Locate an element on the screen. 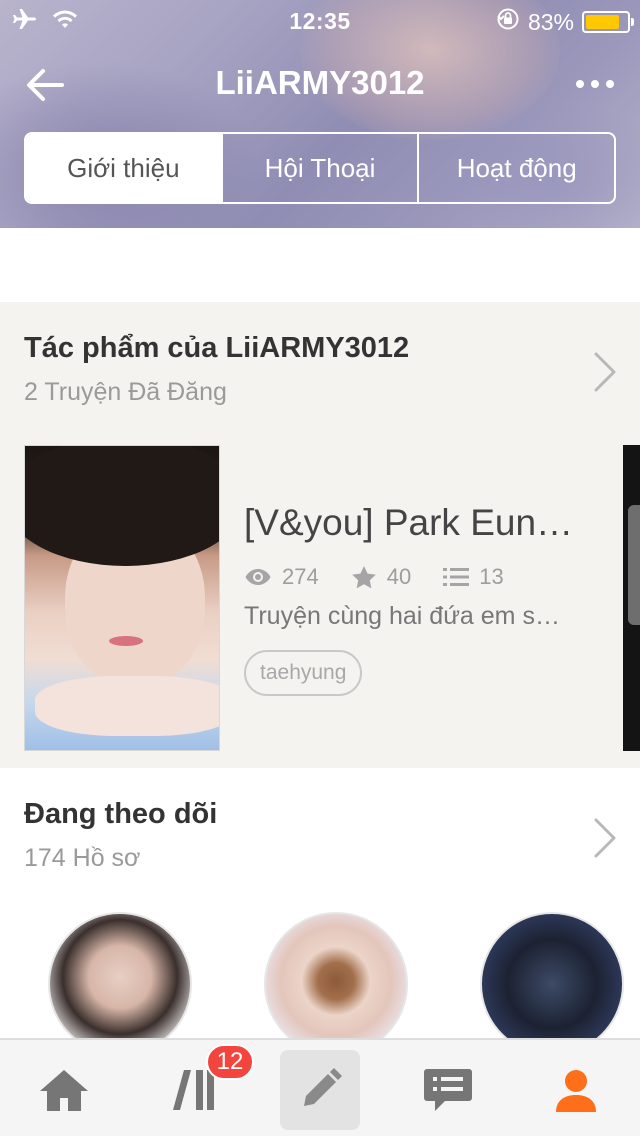 The height and width of the screenshot is (1136, 640). works-count: 2 Truyện Đã Đăng is located at coordinates (125, 392).